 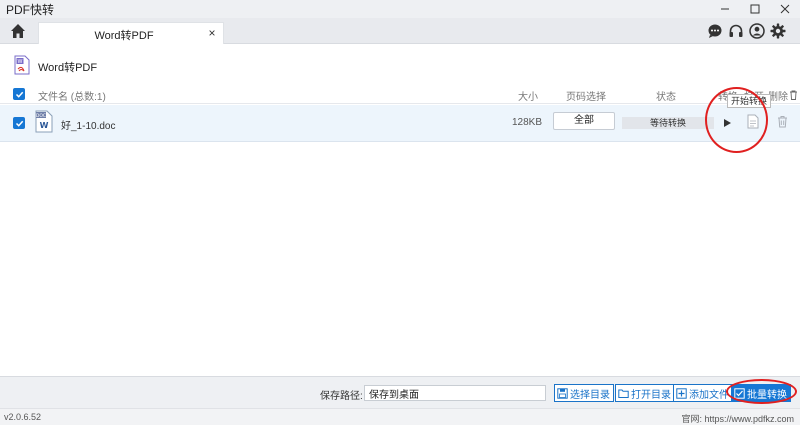 What do you see at coordinates (651, 395) in the screenshot?
I see `open-directory-label: 打开目录` at bounding box center [651, 395].